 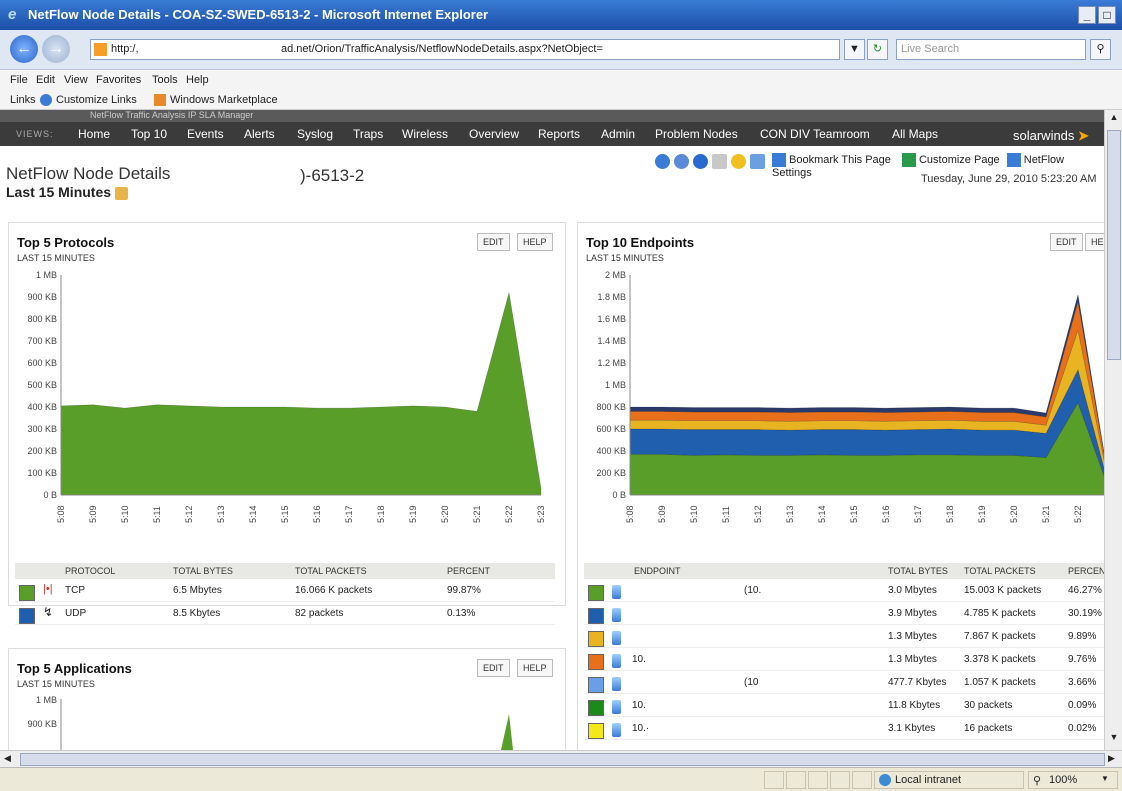 What do you see at coordinates (56, 258) in the screenshot?
I see `panel-subtitle: LAST 15 MINUTES` at bounding box center [56, 258].